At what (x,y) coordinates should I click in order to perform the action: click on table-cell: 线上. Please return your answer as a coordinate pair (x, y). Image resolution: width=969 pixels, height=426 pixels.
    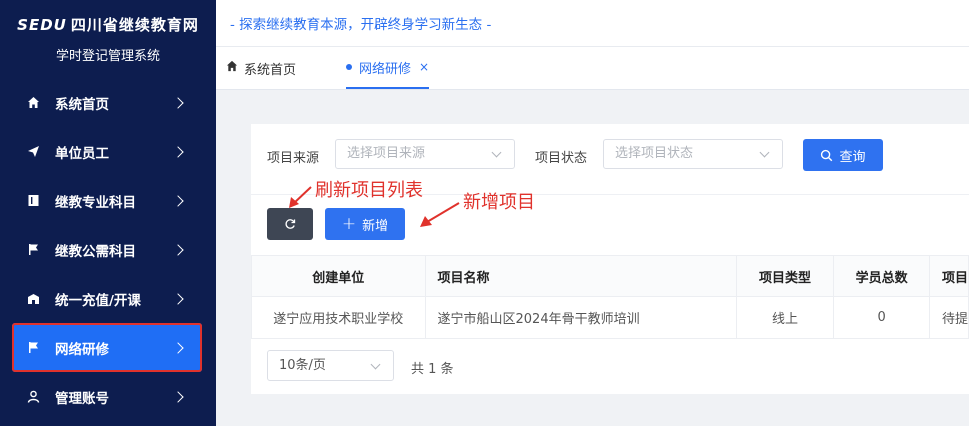
    Looking at the image, I should click on (785, 317).